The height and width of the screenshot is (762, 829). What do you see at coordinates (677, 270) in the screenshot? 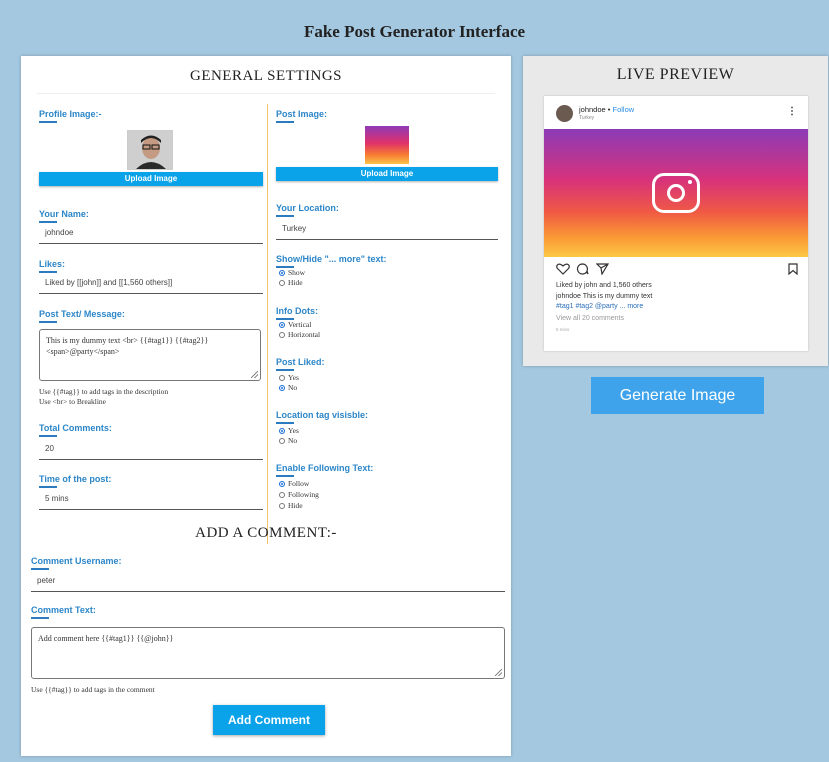
I see `post-actions` at bounding box center [677, 270].